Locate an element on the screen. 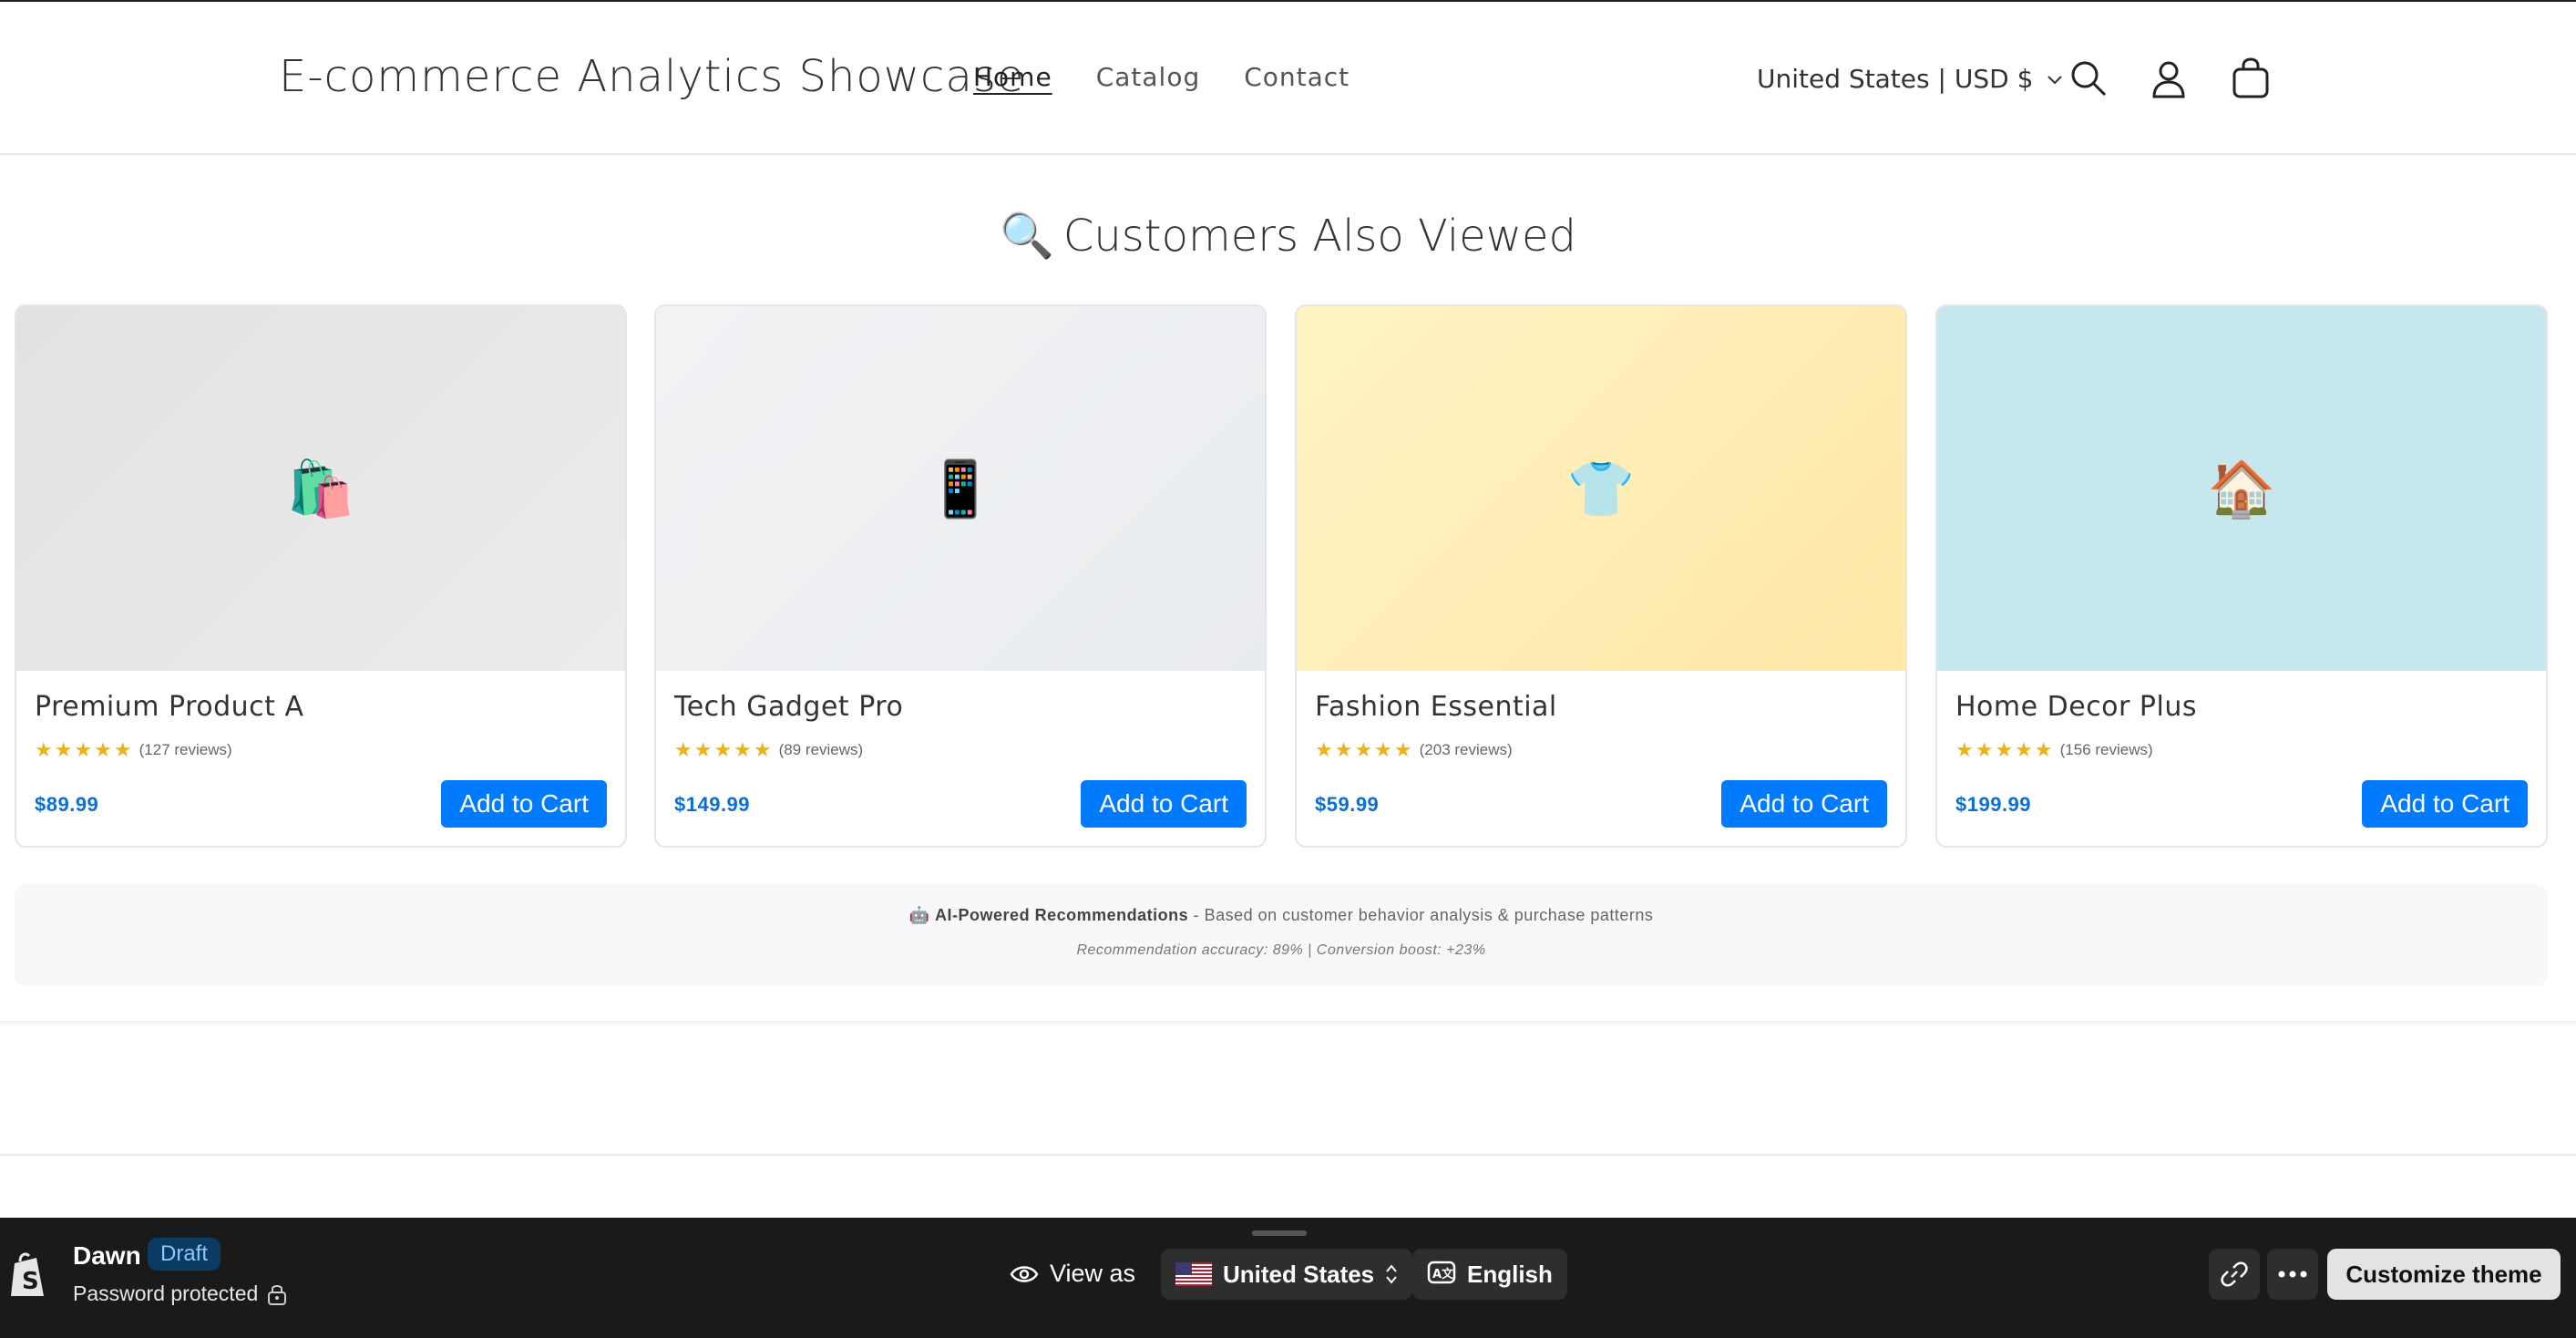  magnifier-emoji-icon: 🔍 is located at coordinates (1027, 236).